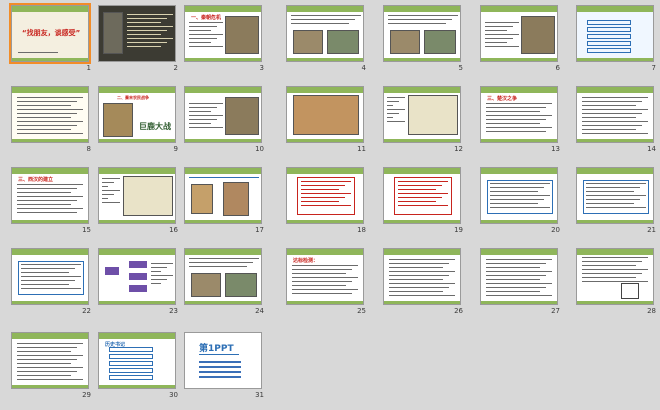 The width and height of the screenshot is (660, 410). I want to click on slide-thumbnail-15: 三、西汉的建立, so click(50, 195).